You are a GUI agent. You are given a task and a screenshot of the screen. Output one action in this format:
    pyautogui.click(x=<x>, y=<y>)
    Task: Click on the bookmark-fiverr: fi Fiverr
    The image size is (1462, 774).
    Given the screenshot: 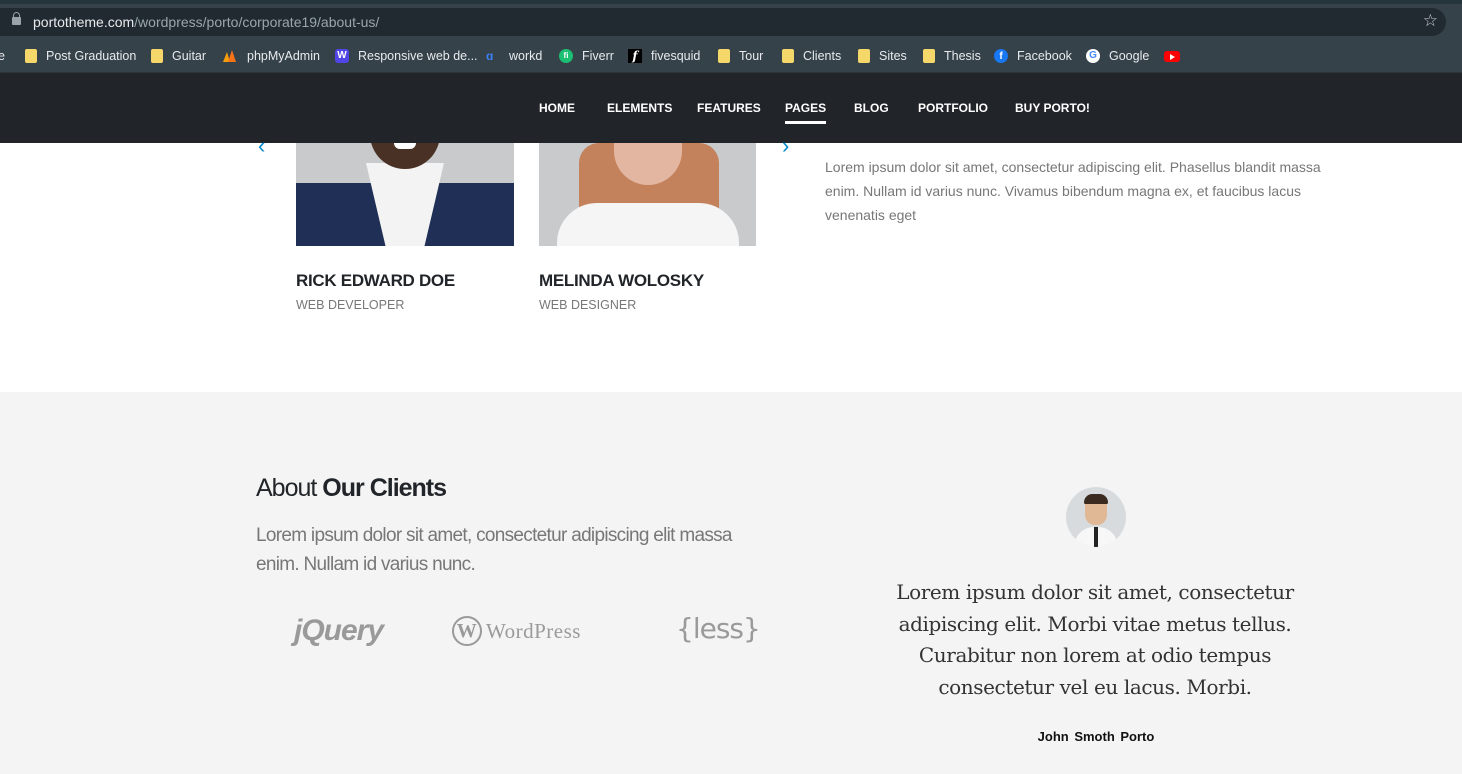 What is the action you would take?
    pyautogui.click(x=586, y=56)
    